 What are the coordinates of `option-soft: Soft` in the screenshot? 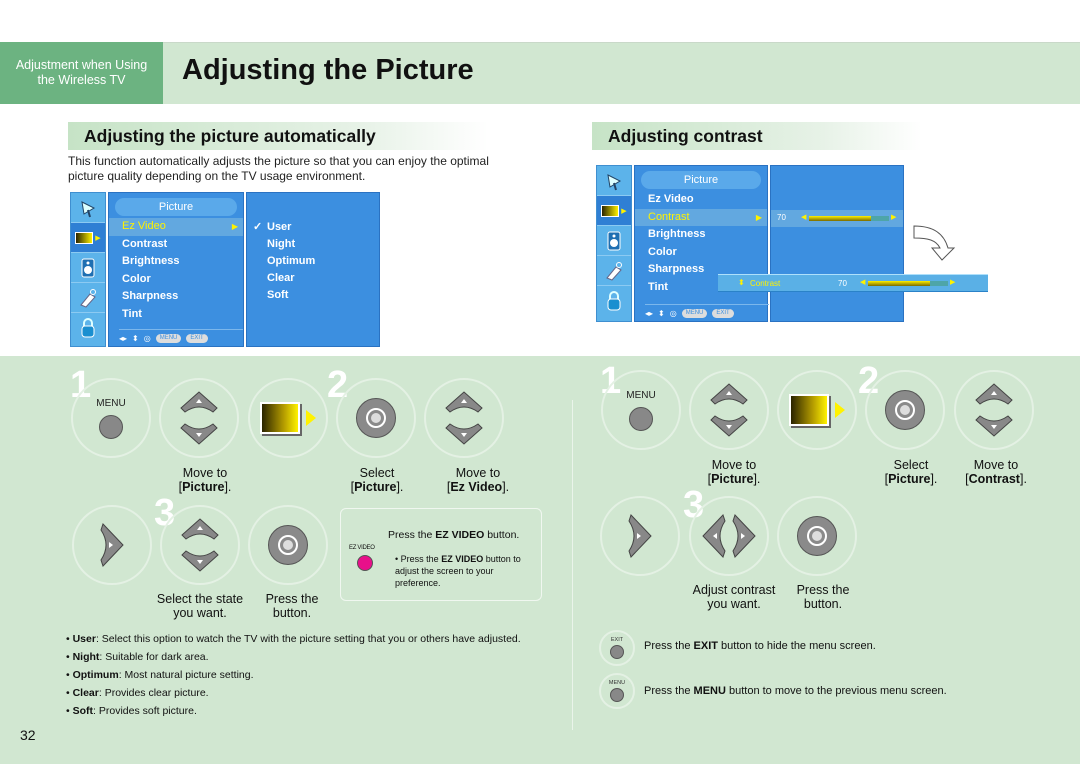 It's located at (313, 295).